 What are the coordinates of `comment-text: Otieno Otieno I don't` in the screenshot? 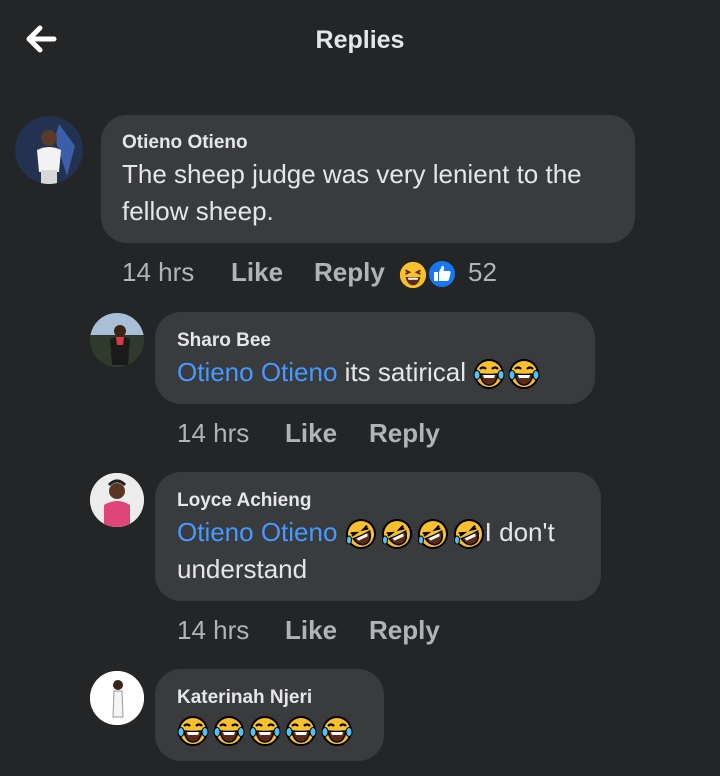 It's located at (366, 532).